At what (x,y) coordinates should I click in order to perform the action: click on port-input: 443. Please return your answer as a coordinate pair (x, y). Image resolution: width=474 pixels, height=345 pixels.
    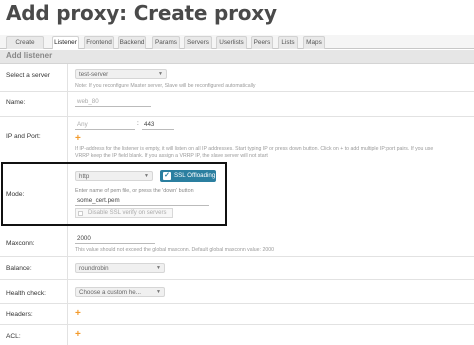
    Looking at the image, I should click on (158, 125).